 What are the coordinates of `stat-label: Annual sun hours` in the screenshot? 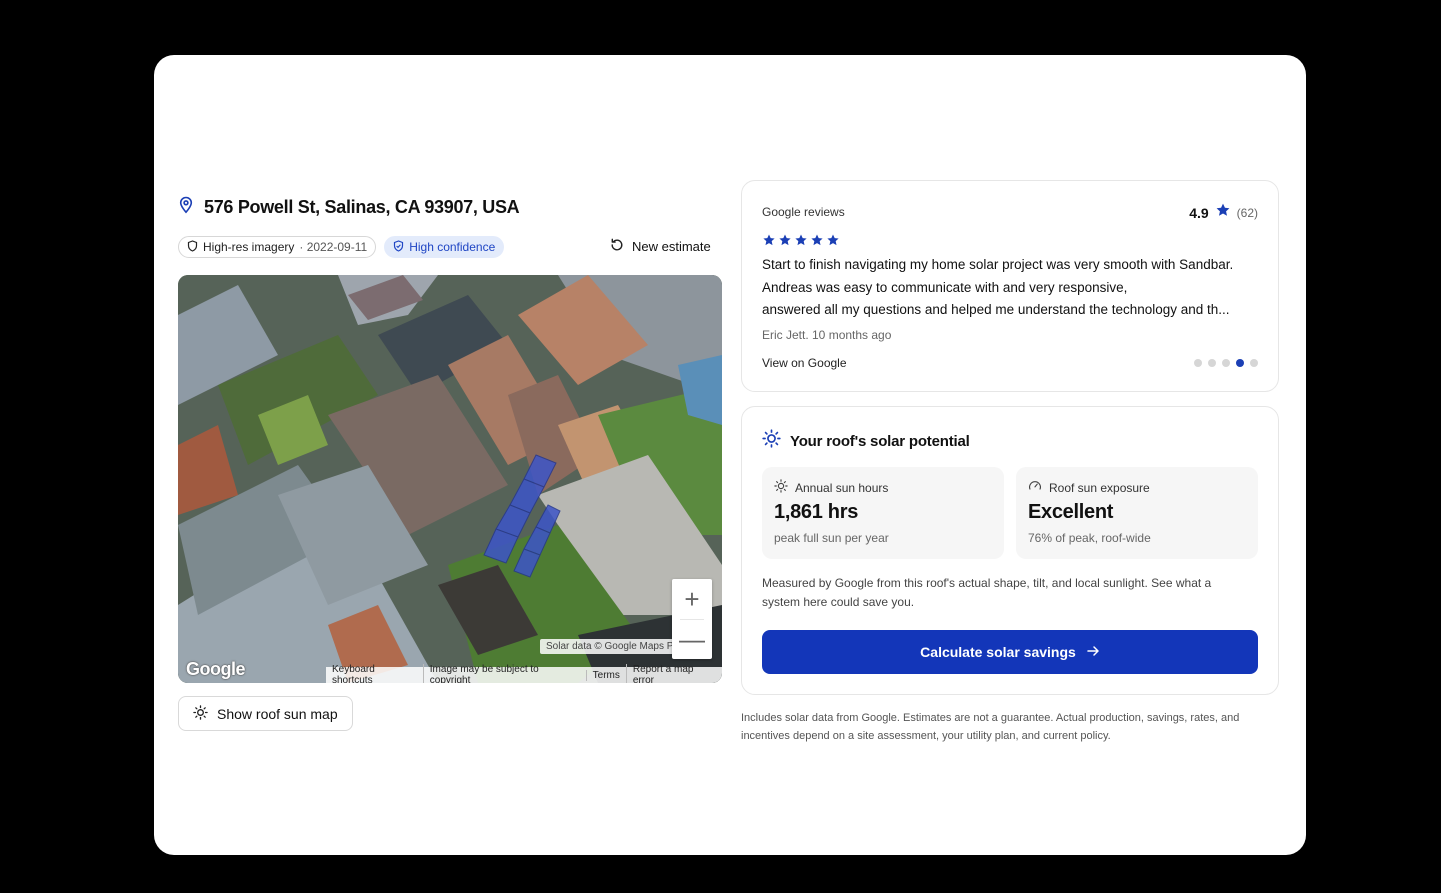 It's located at (842, 487).